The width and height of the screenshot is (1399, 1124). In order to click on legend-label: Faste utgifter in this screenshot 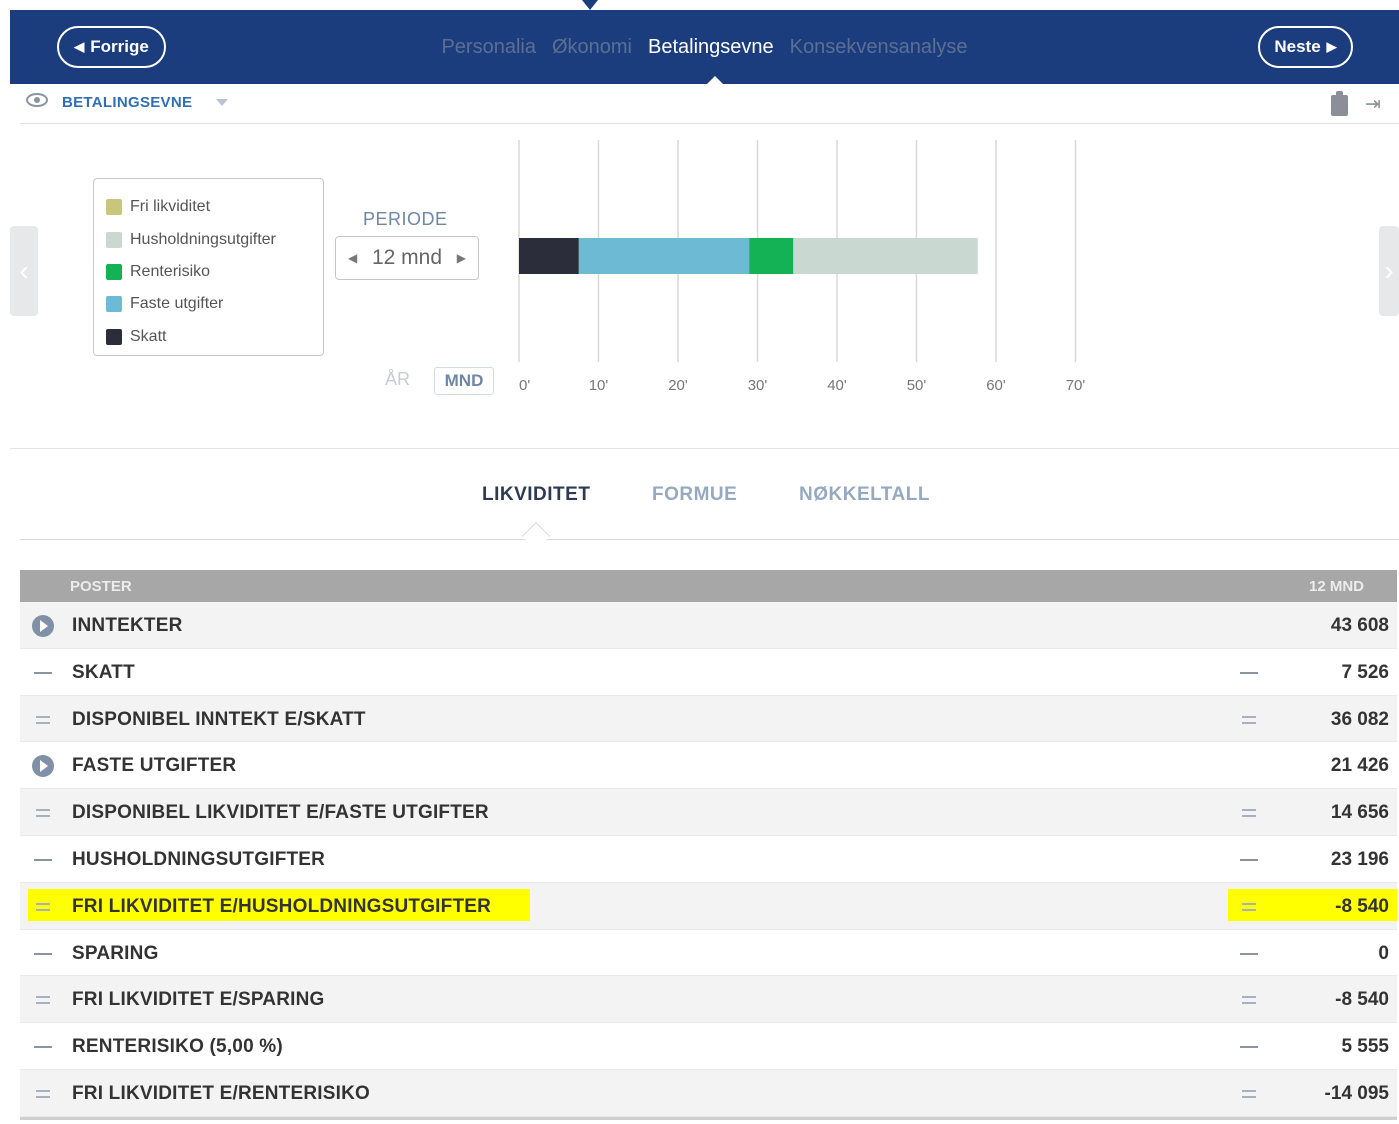, I will do `click(177, 304)`.